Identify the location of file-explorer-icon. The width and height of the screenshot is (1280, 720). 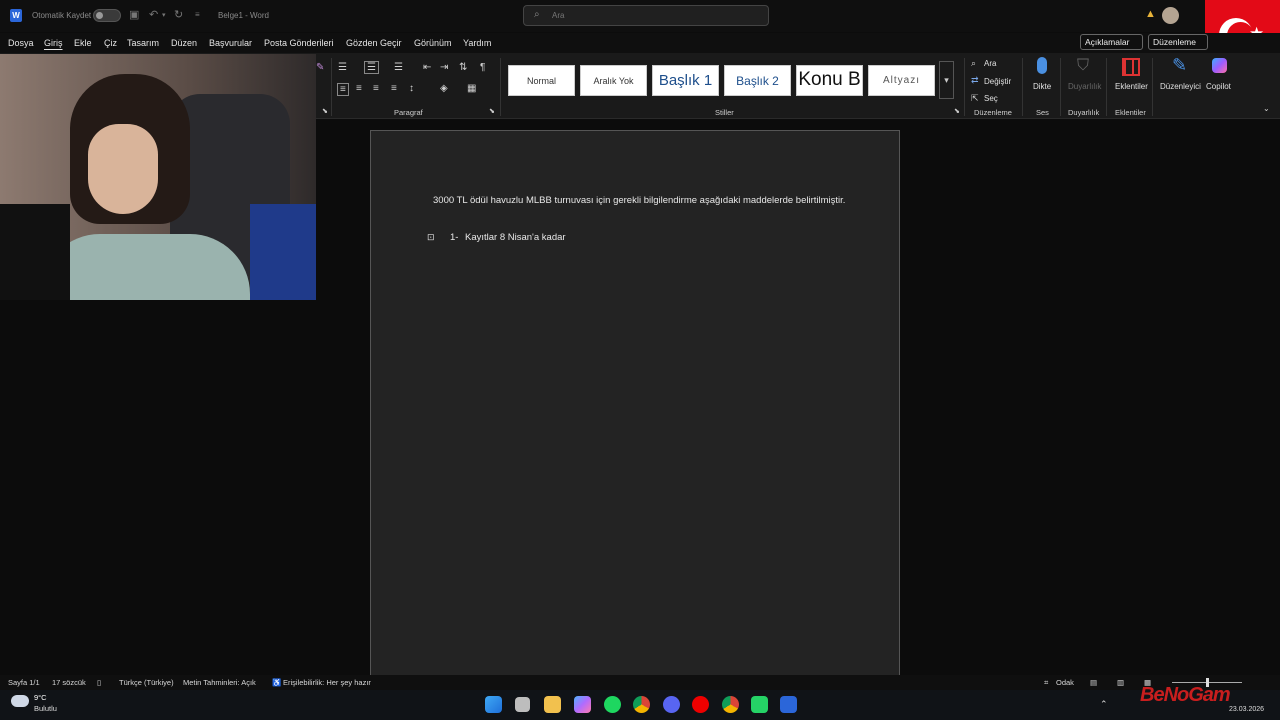
(552, 704).